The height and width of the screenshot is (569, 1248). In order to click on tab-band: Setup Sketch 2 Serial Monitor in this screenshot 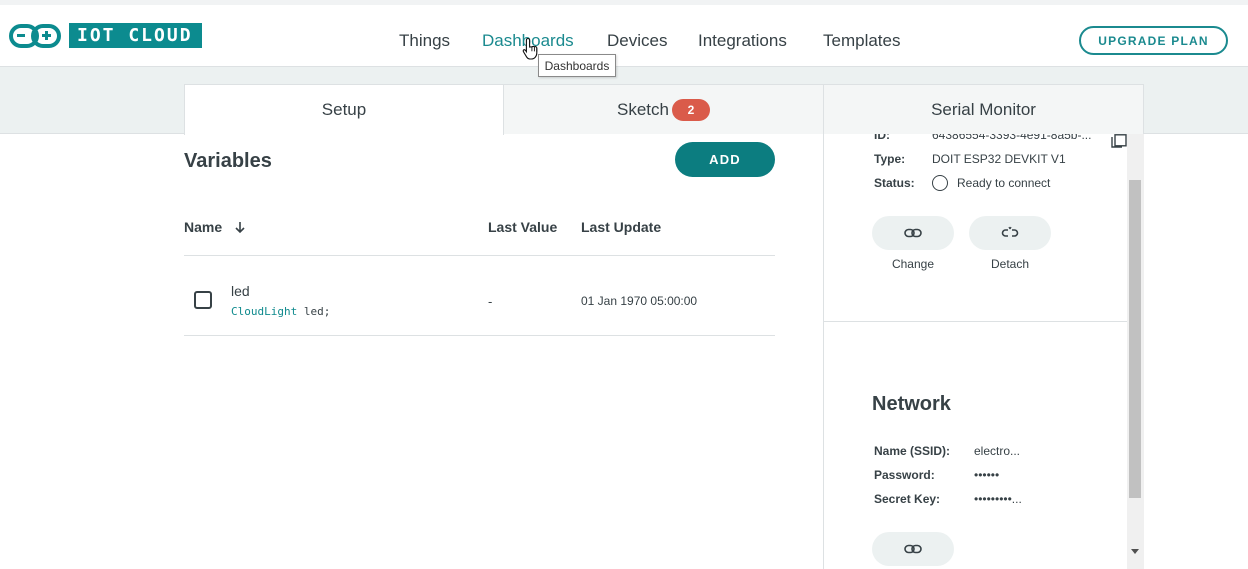, I will do `click(624, 101)`.